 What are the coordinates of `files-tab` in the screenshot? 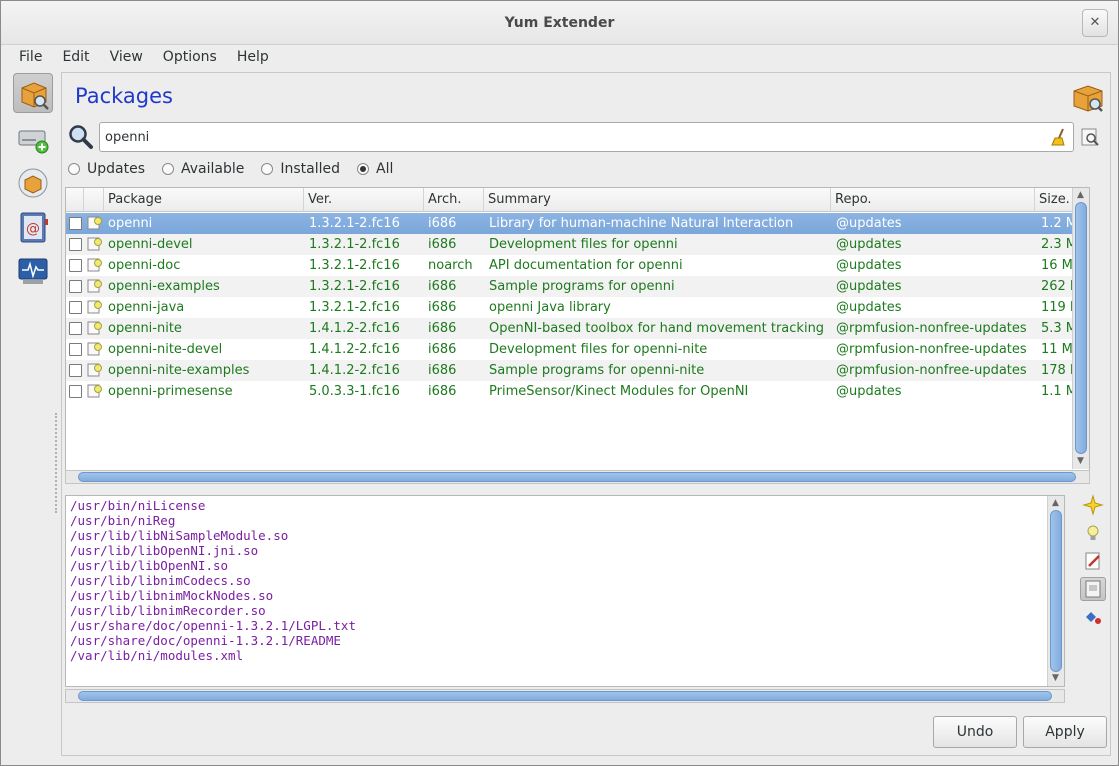 It's located at (1093, 589).